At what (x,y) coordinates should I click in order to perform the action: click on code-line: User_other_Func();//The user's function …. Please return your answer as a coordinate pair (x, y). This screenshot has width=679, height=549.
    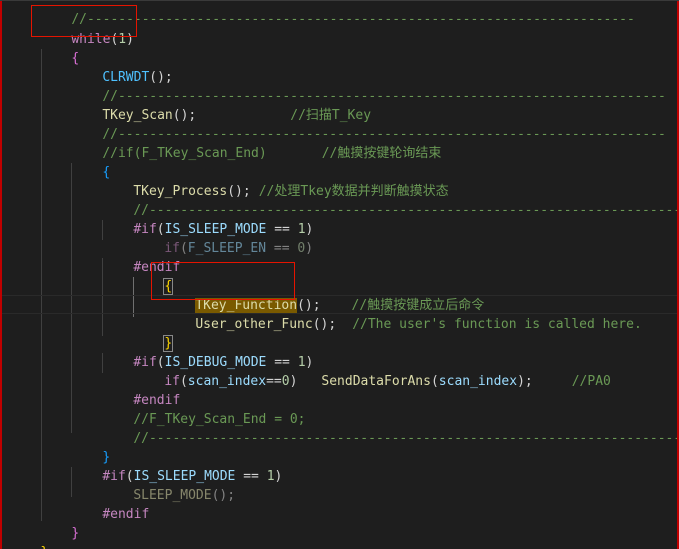
    Looking at the image, I should click on (418, 324).